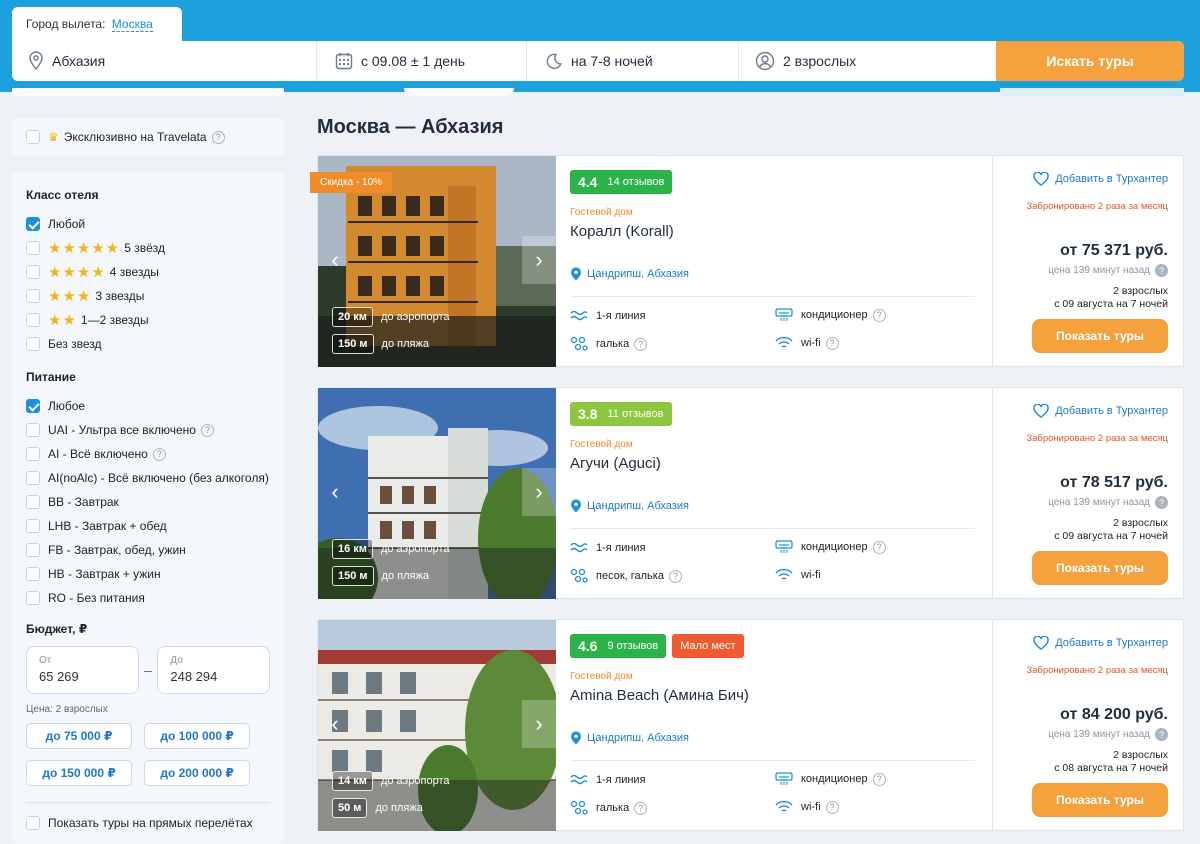  Describe the element at coordinates (834, 315) in the screenshot. I see `amenity-label: кондиционер` at that location.